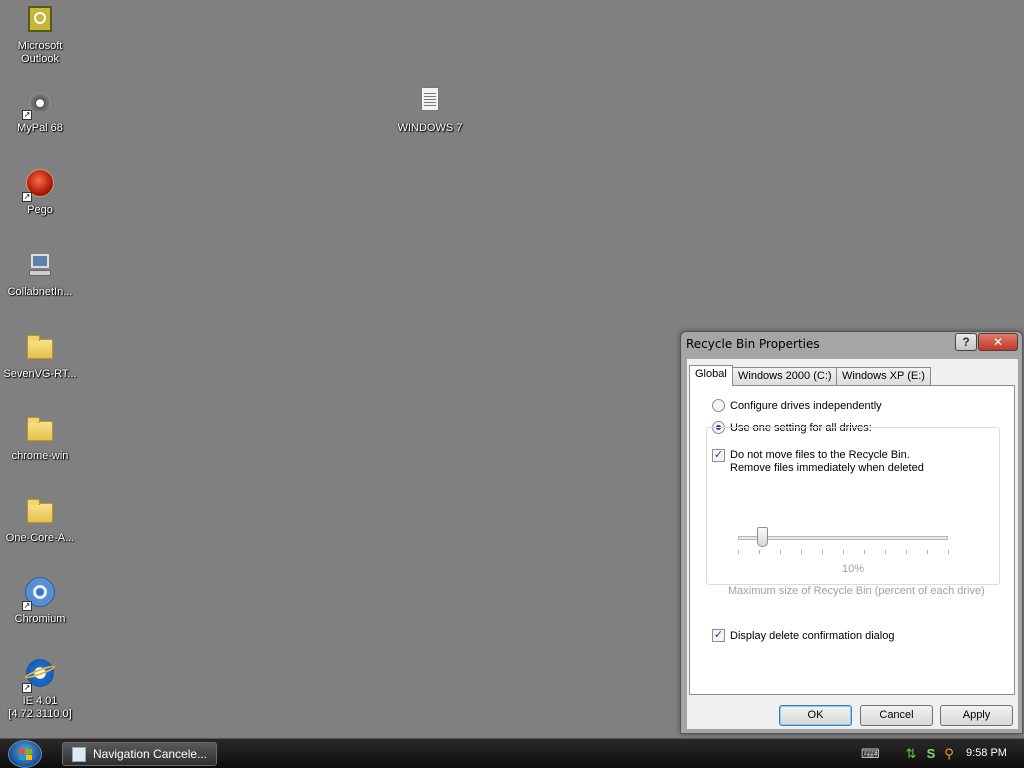 The image size is (1024, 768). I want to click on radio-label: Configure drives independently, so click(806, 405).